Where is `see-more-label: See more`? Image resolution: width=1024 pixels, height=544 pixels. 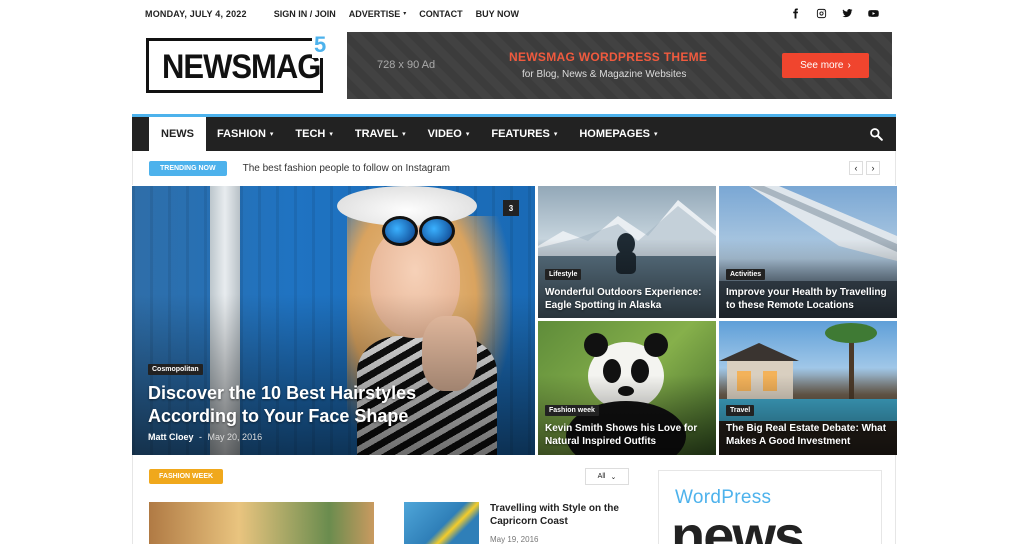
see-more-label: See more is located at coordinates (822, 65).